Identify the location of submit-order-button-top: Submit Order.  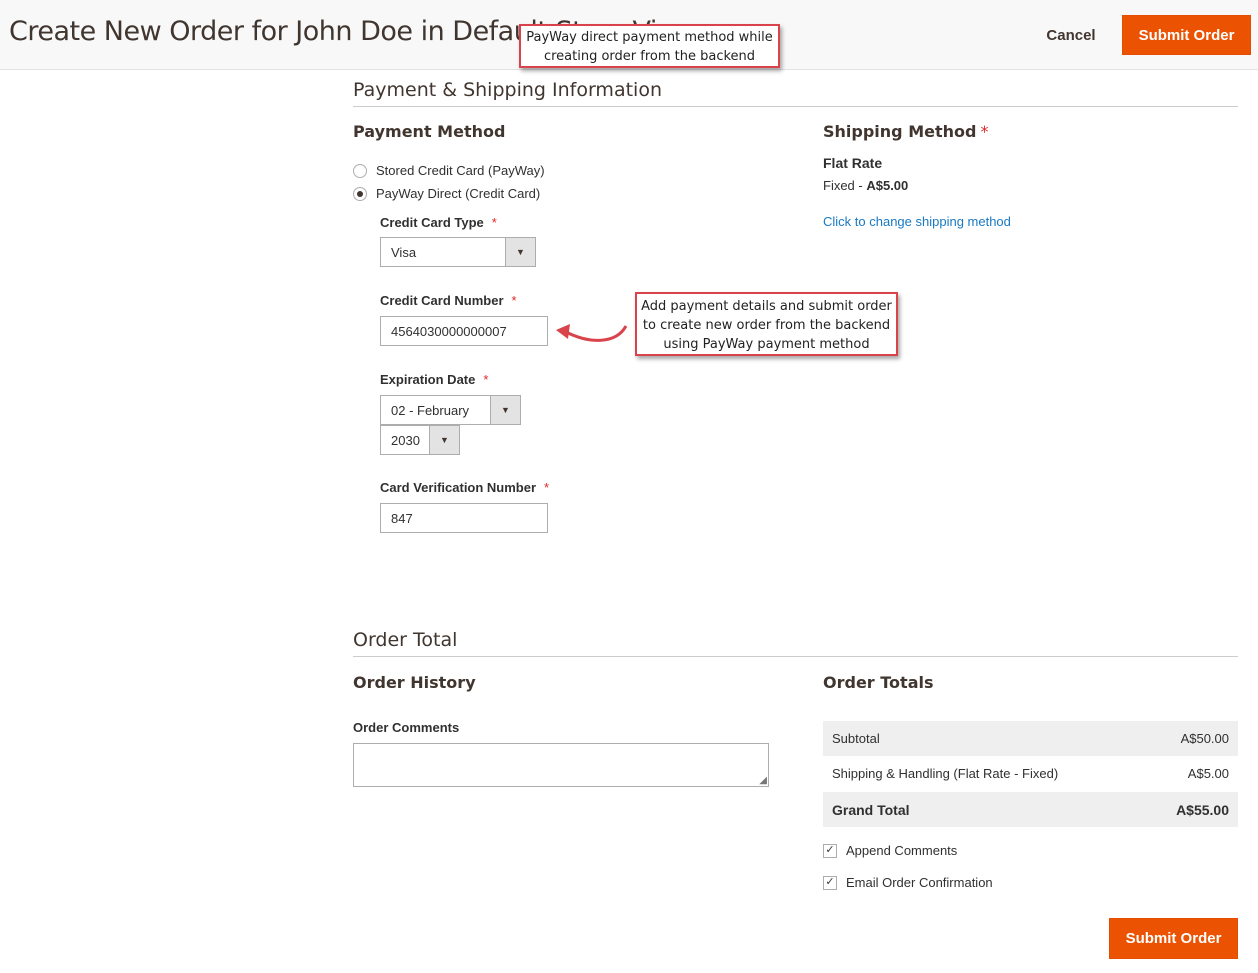
(1186, 35).